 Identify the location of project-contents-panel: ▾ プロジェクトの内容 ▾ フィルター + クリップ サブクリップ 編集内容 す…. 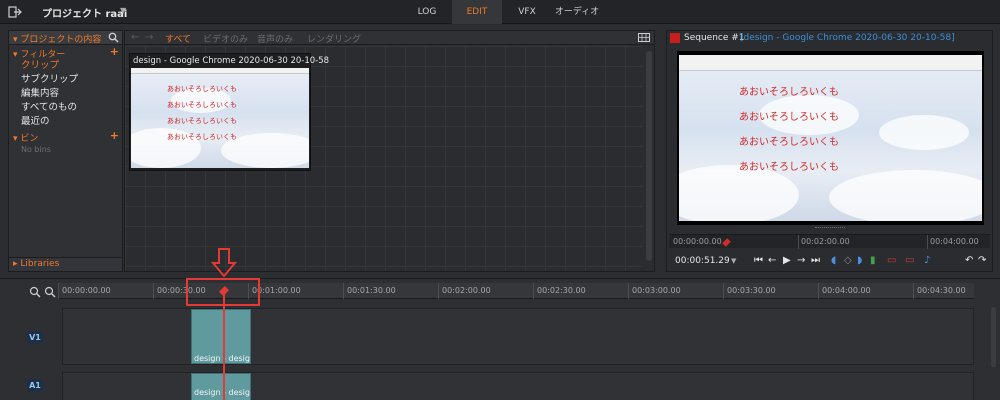
(65, 151).